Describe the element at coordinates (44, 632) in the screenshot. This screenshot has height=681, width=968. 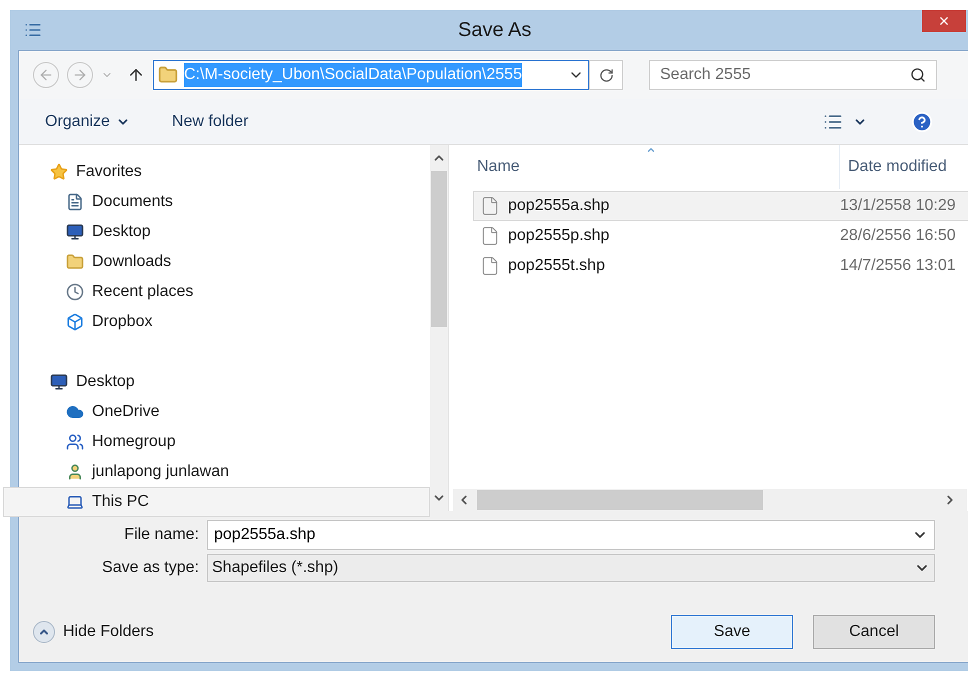
I see `collapse-icon` at that location.